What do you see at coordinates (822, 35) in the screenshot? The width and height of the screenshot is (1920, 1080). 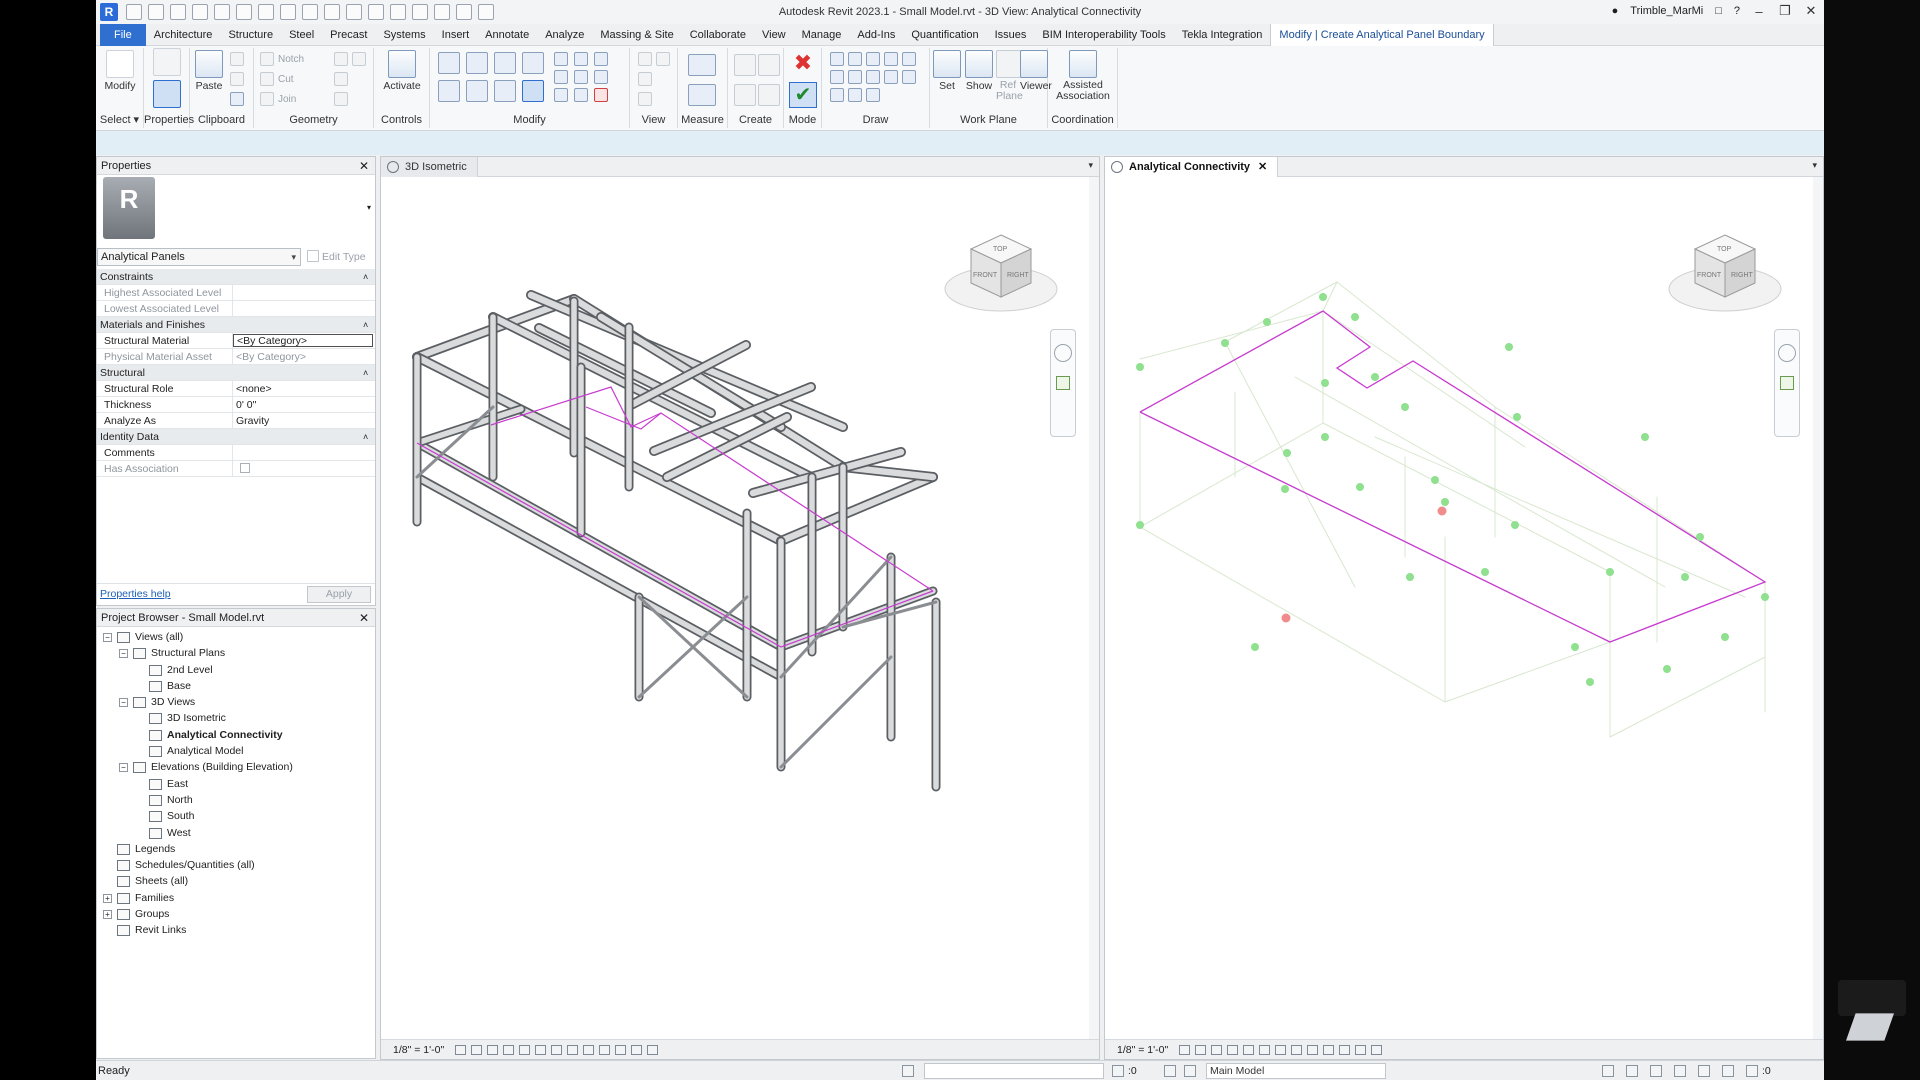 I see `tab-manage: Manage` at bounding box center [822, 35].